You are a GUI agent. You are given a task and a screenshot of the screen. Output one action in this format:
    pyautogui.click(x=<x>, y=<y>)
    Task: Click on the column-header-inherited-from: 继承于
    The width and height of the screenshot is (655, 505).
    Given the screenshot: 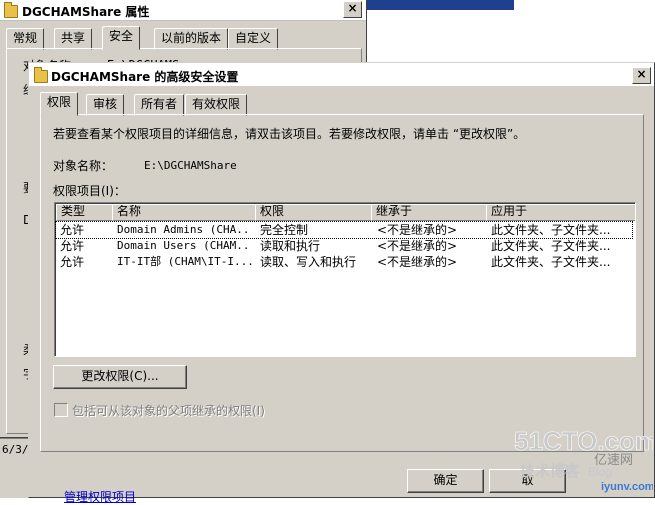 What is the action you would take?
    pyautogui.click(x=431, y=212)
    